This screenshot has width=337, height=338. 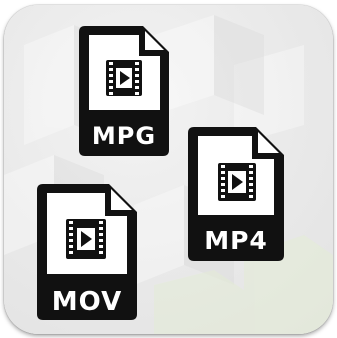 What do you see at coordinates (236, 240) in the screenshot?
I see `mp4-label: MP4` at bounding box center [236, 240].